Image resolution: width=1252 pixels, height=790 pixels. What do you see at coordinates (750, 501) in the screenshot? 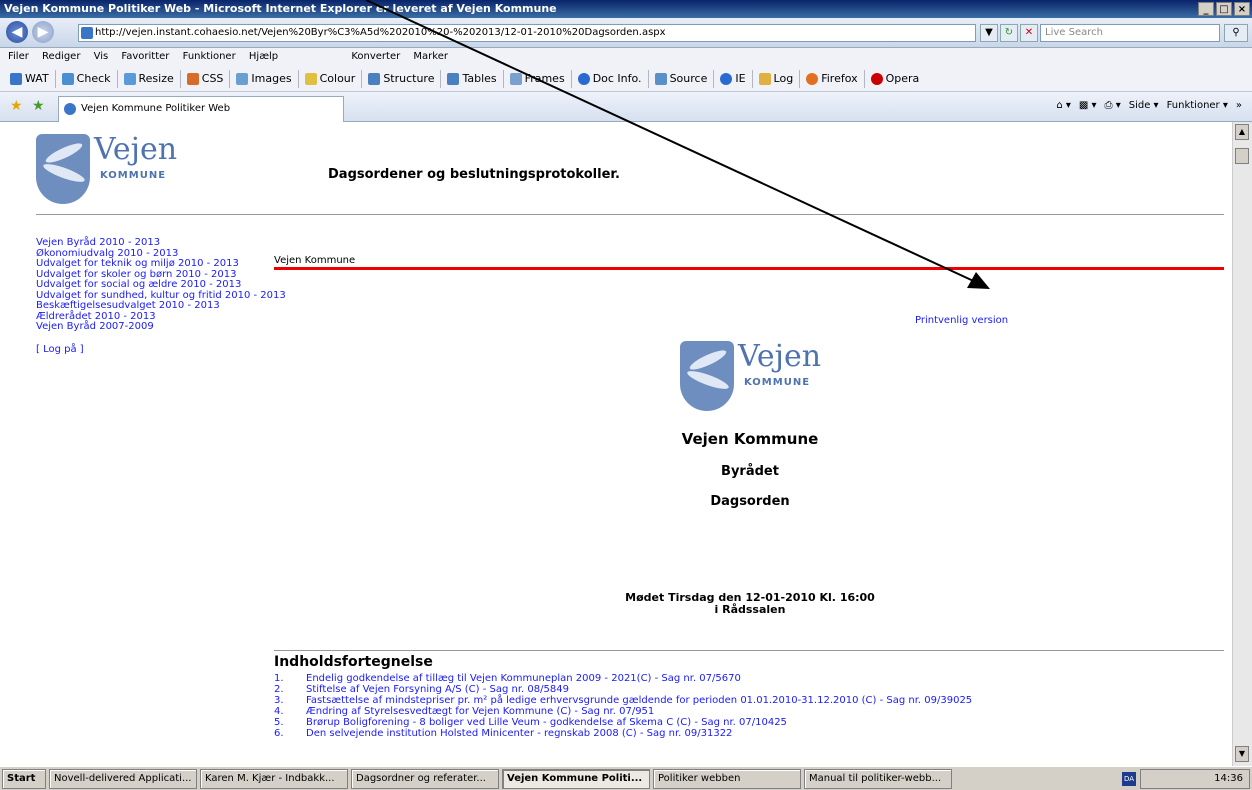
I see `doc-type: Dagsorden` at bounding box center [750, 501].